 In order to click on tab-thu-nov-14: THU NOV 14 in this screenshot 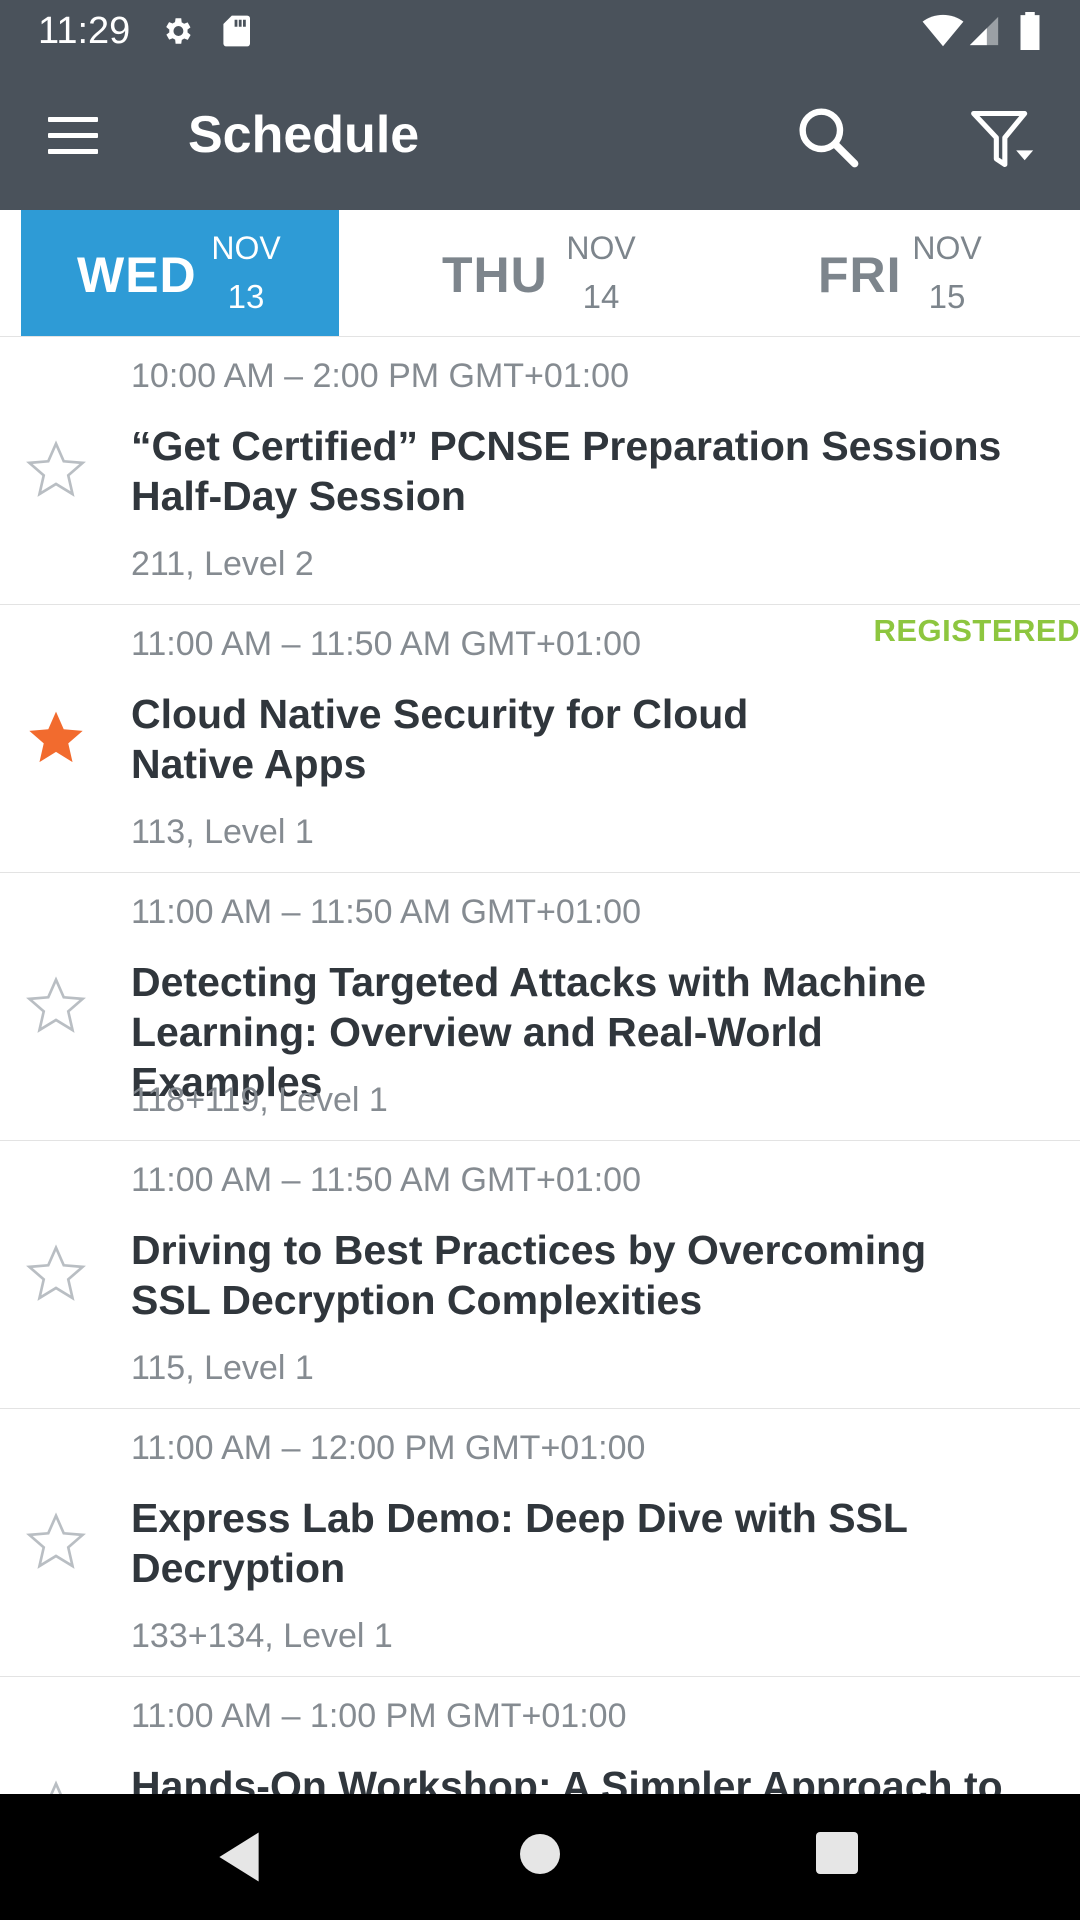, I will do `click(540, 273)`.